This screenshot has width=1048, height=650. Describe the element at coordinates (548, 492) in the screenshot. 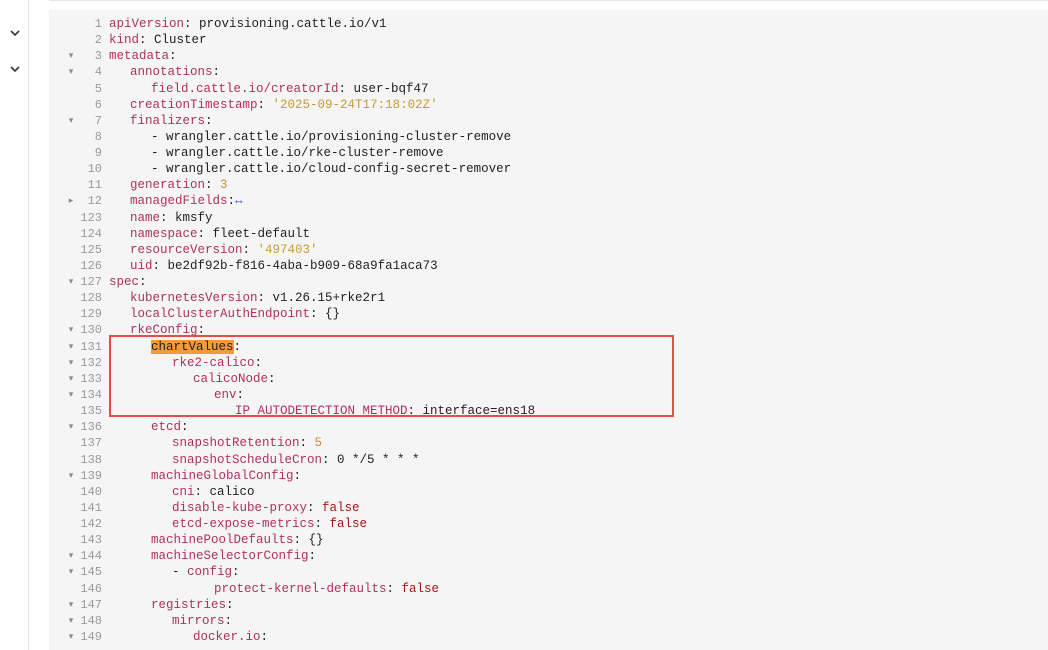

I see `code-line: 140 cni: calico` at that location.